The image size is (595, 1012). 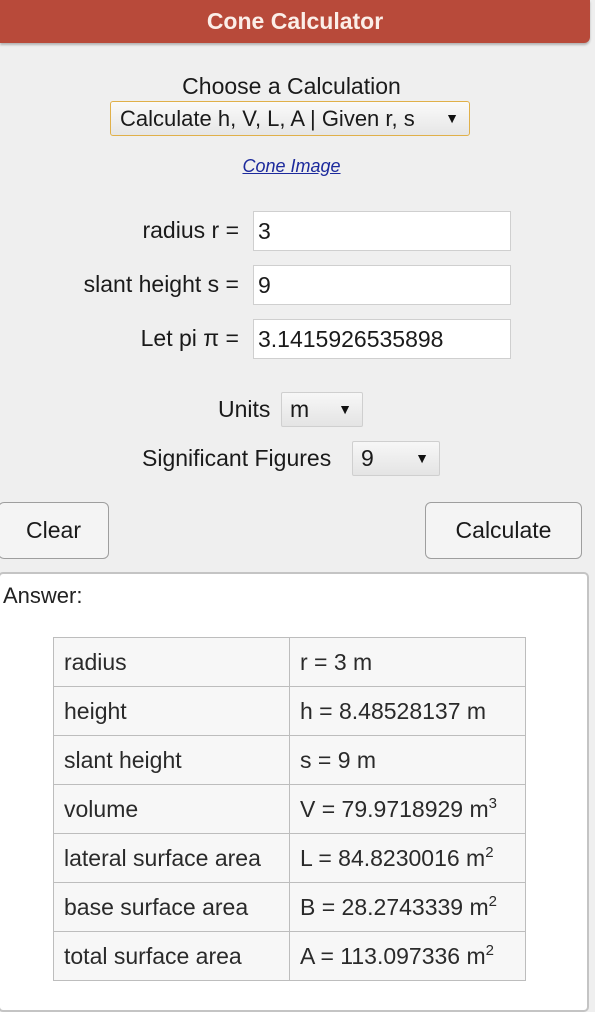 I want to click on result-value-text: V = 79.9718929 m, so click(x=394, y=808).